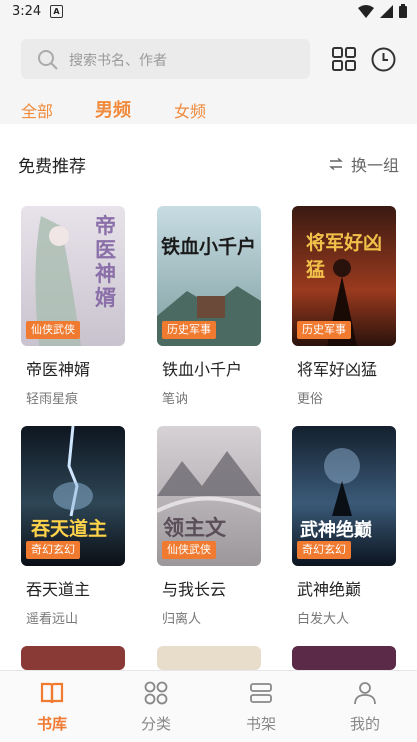  What do you see at coordinates (182, 619) in the screenshot?
I see `book-author: 归离人` at bounding box center [182, 619].